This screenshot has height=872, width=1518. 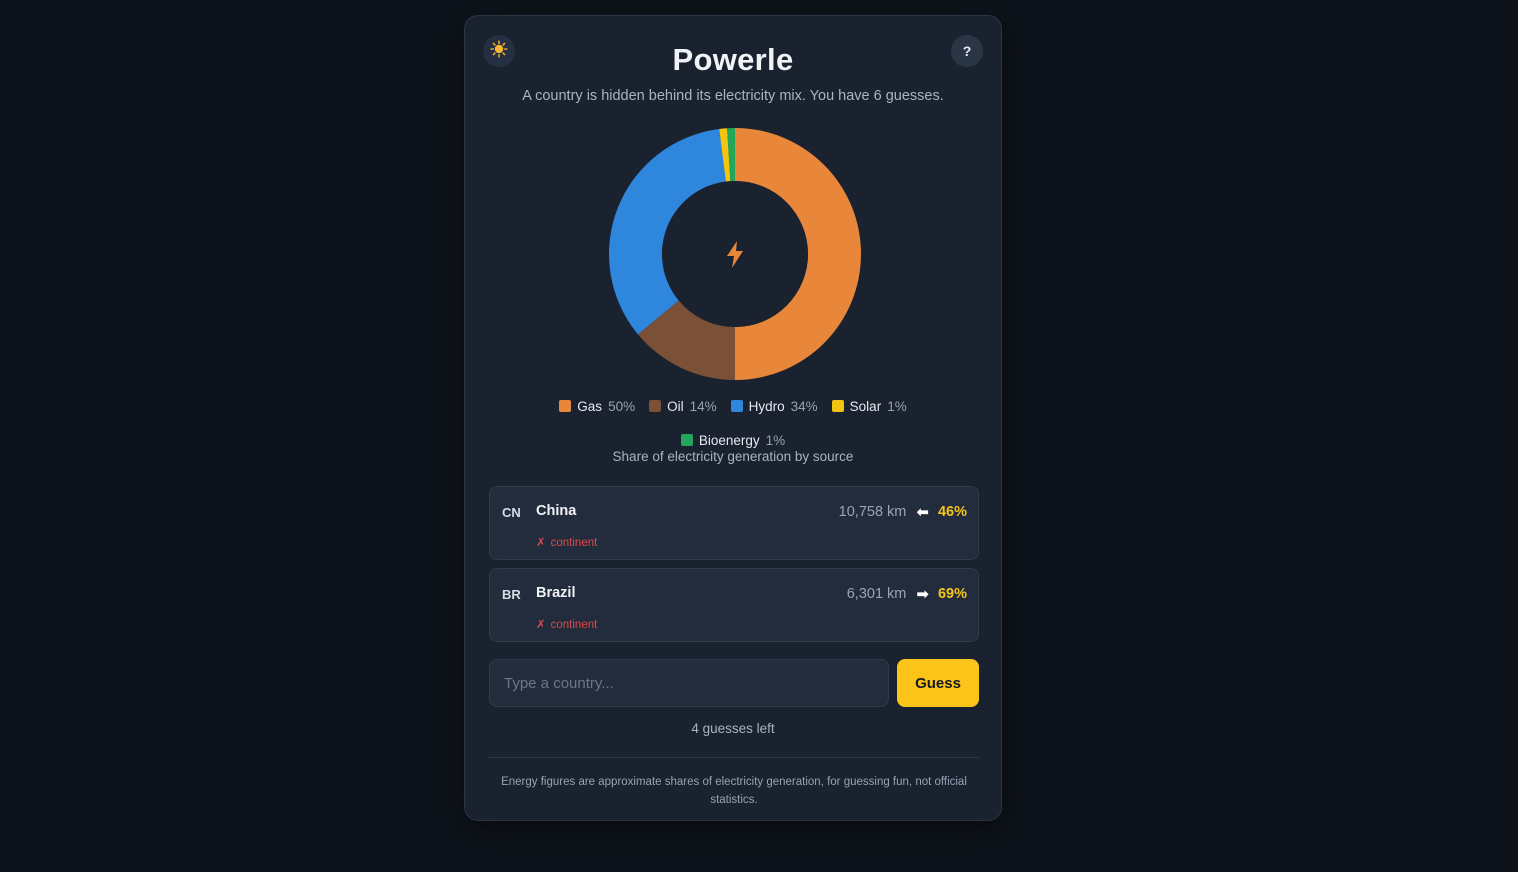 I want to click on legend-label: Bioenergy, so click(x=729, y=440).